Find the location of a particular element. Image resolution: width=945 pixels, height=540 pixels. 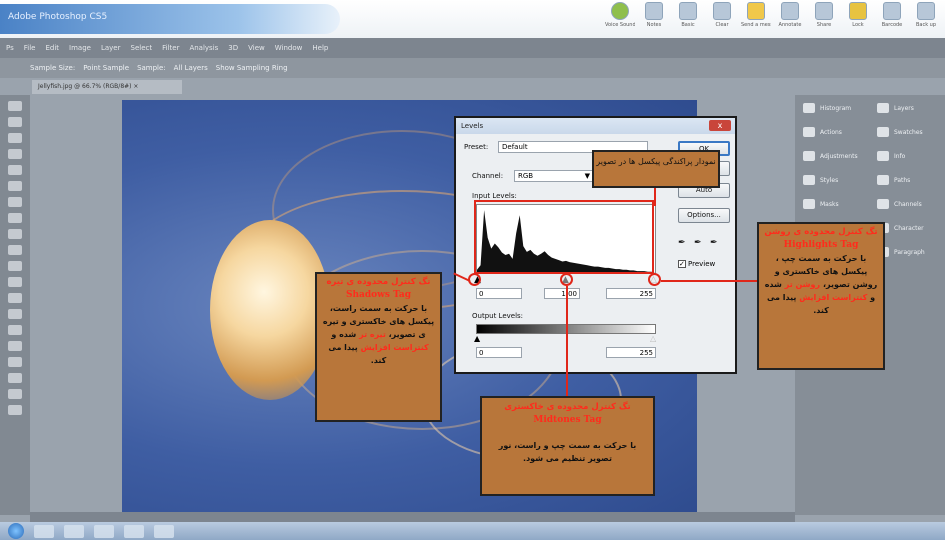

gray-eyedropper-icon: ✒ is located at coordinates (698, 243).